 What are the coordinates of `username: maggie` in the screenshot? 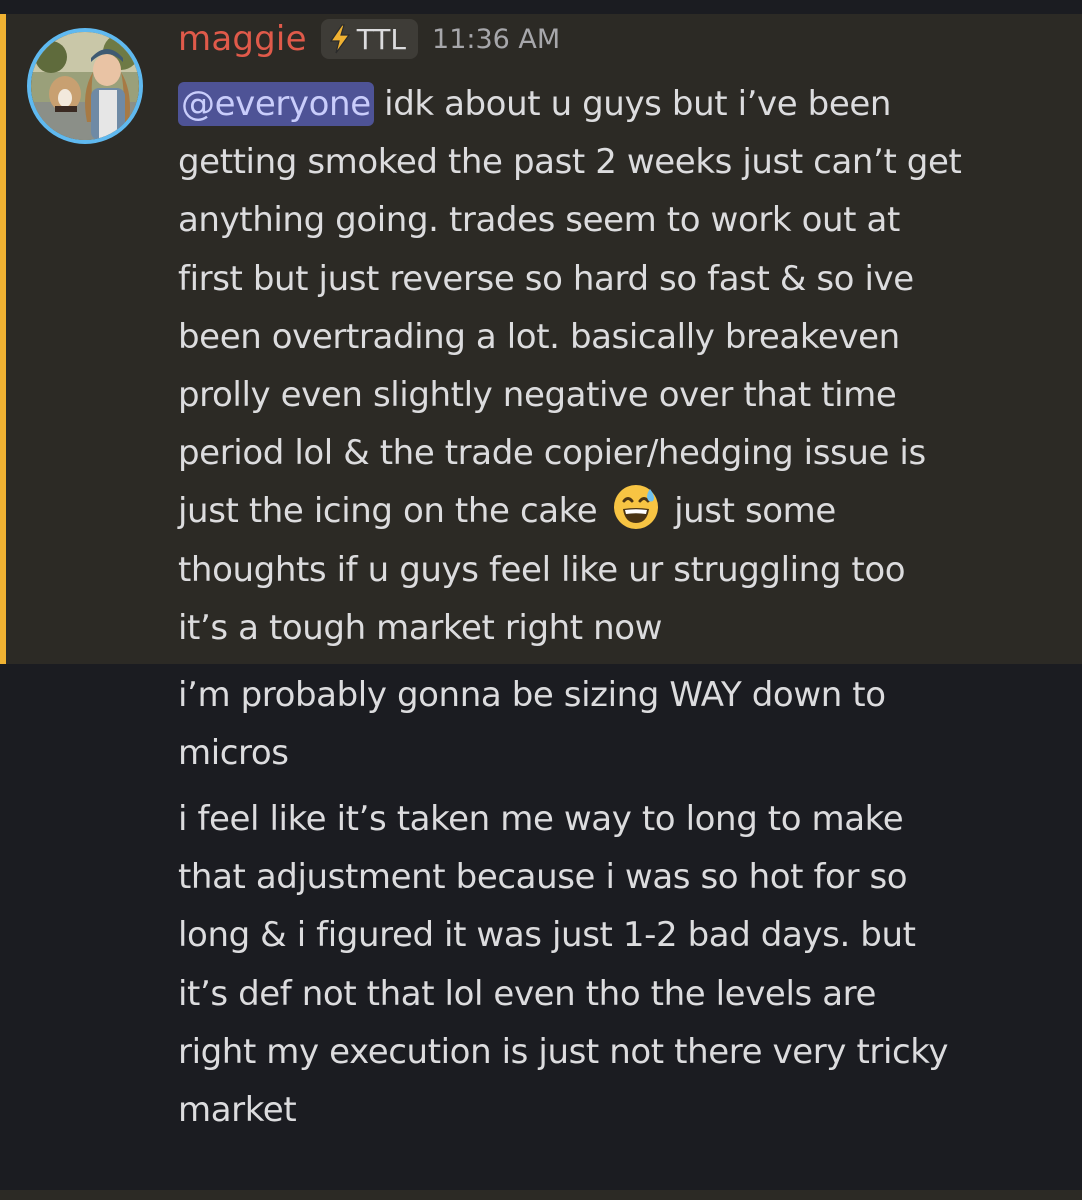 It's located at (242, 39).